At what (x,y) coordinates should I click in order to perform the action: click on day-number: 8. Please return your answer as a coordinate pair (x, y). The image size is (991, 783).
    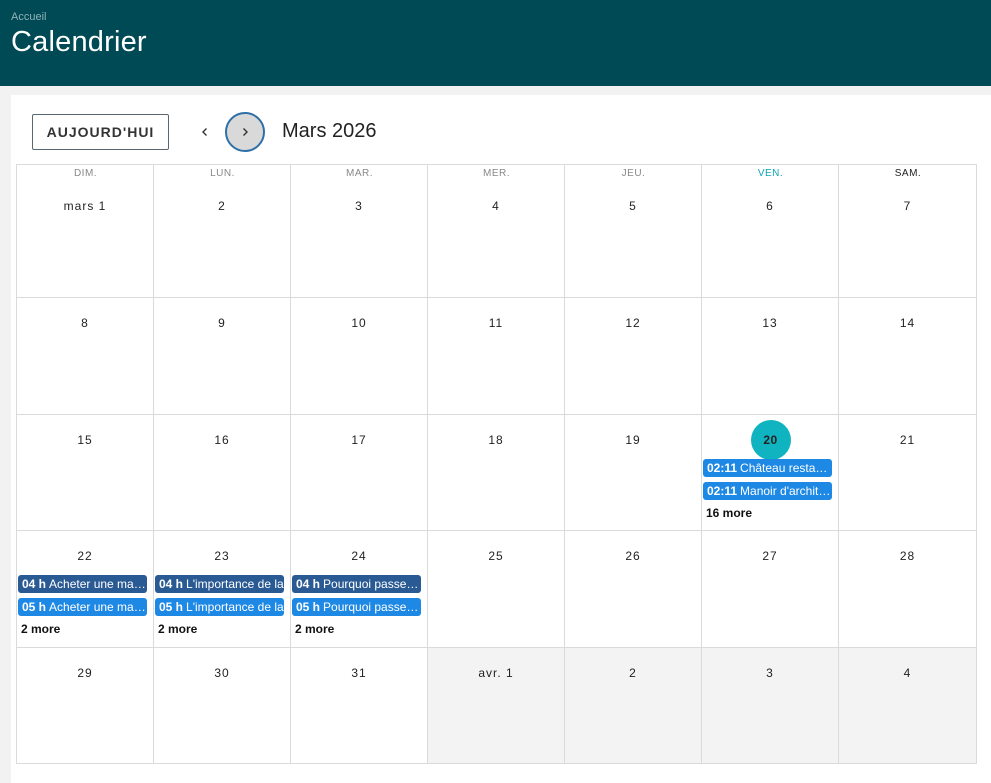
    Looking at the image, I should click on (85, 323).